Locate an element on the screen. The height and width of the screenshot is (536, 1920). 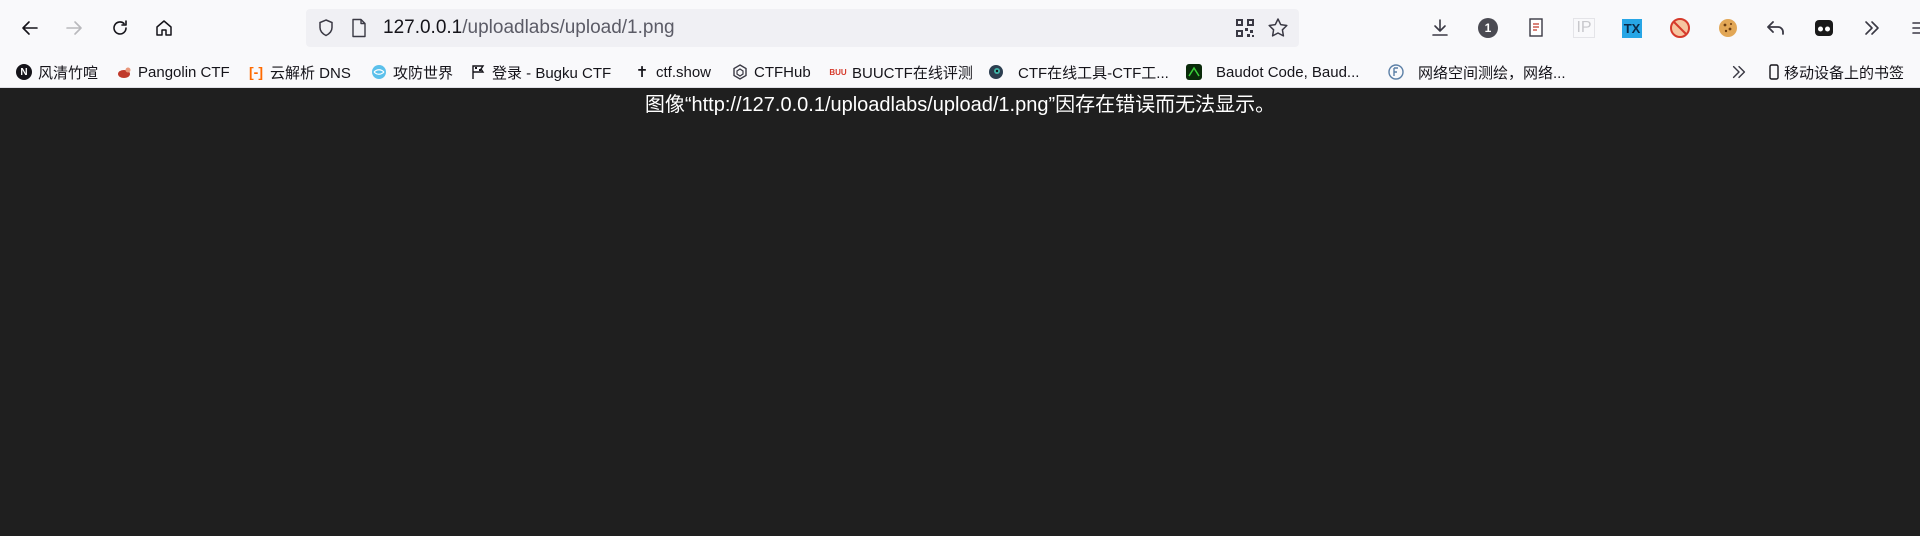
bookmark-label: BUUCTF在线评测 is located at coordinates (912, 73).